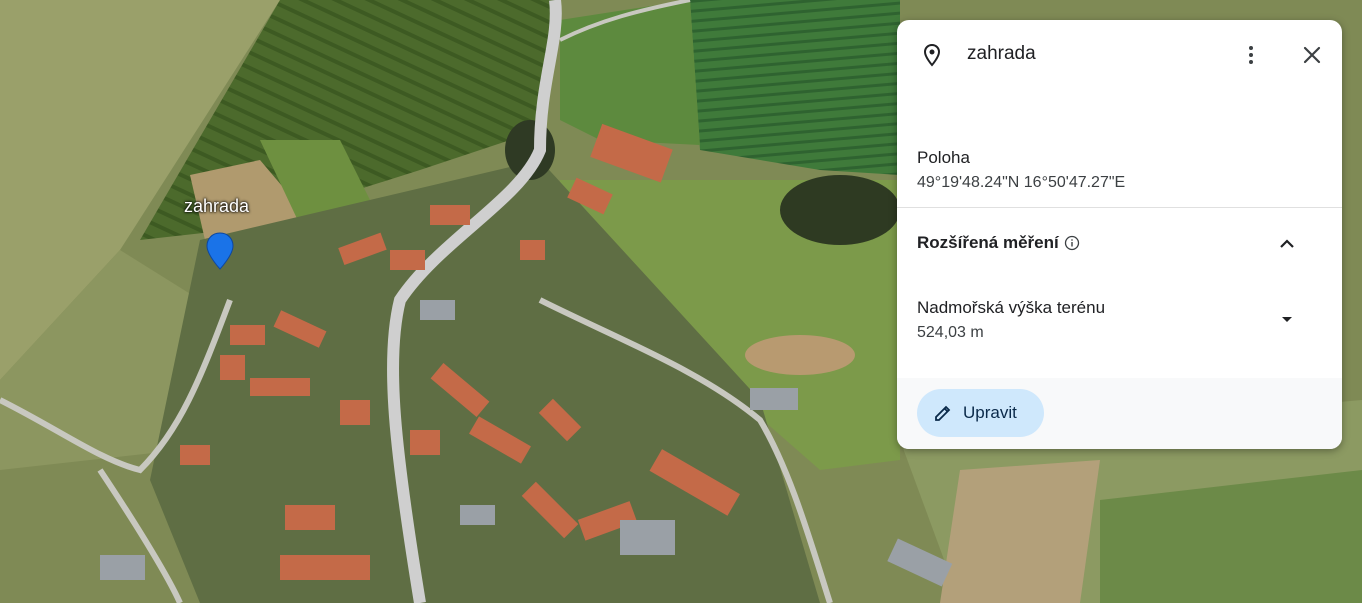 Image resolution: width=1362 pixels, height=603 pixels. Describe the element at coordinates (1011, 307) in the screenshot. I see `elevation-label: Nadmořská výška terénu` at that location.